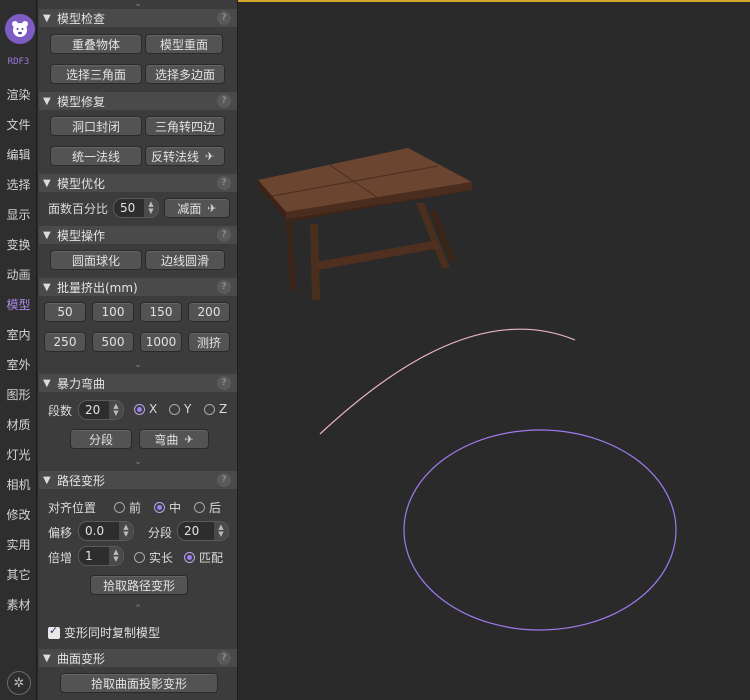  Describe the element at coordinates (138, 183) in the screenshot. I see `section-model-optimize-header: ▼ 模型优化 ?` at that location.